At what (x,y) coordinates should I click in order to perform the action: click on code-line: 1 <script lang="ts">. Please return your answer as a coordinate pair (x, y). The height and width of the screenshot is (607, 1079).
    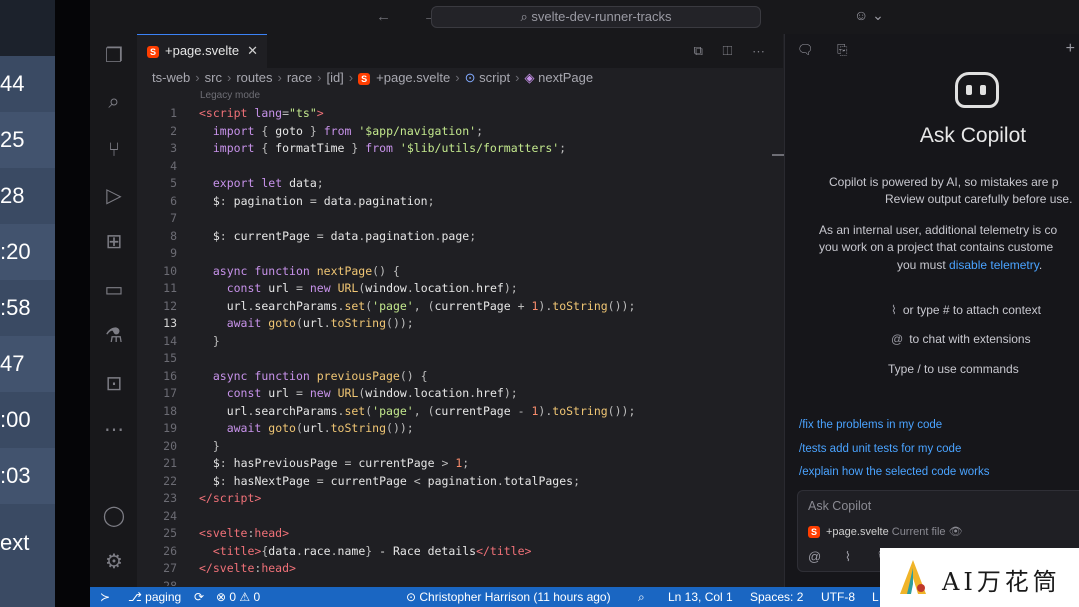
    Looking at the image, I should click on (457, 114).